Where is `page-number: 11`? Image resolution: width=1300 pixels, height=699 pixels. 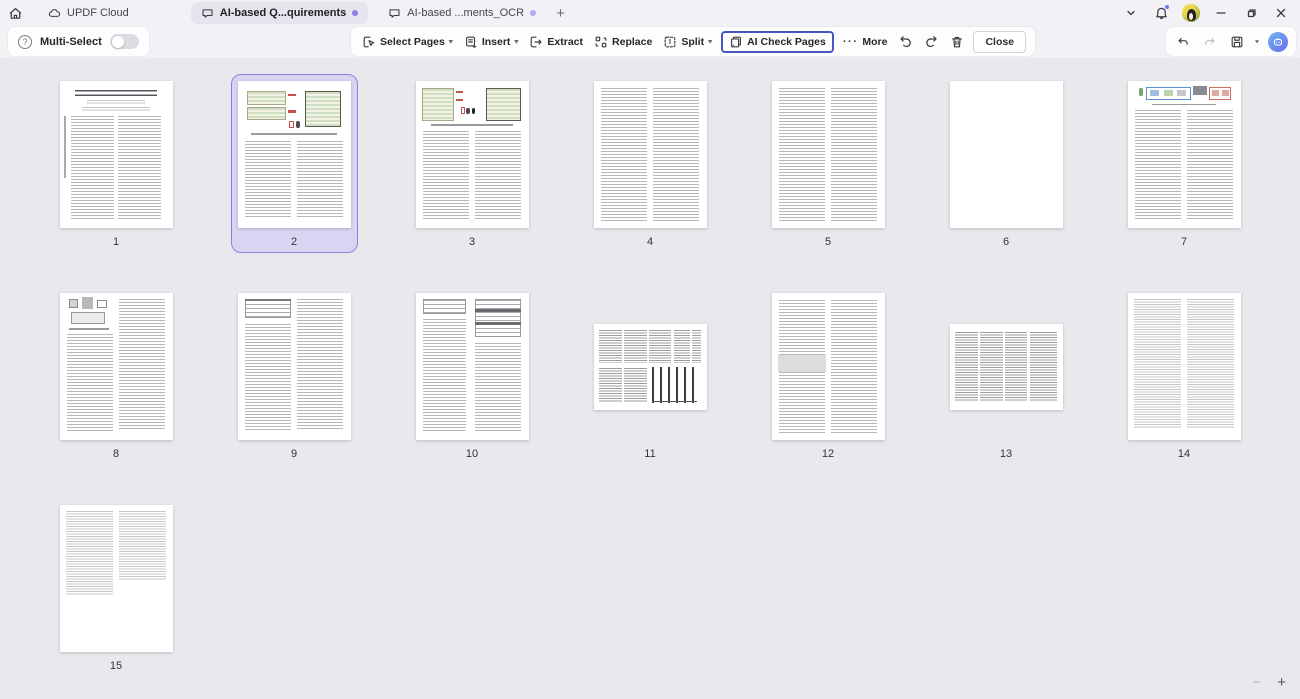
page-number: 11 is located at coordinates (650, 454).